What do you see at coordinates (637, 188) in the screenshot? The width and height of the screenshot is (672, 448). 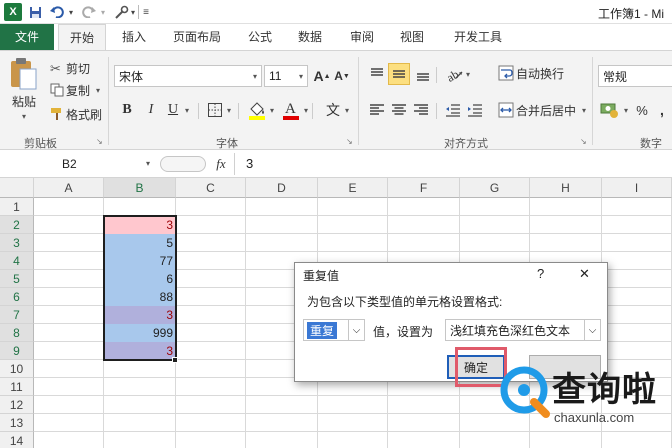 I see `column-header: I` at bounding box center [637, 188].